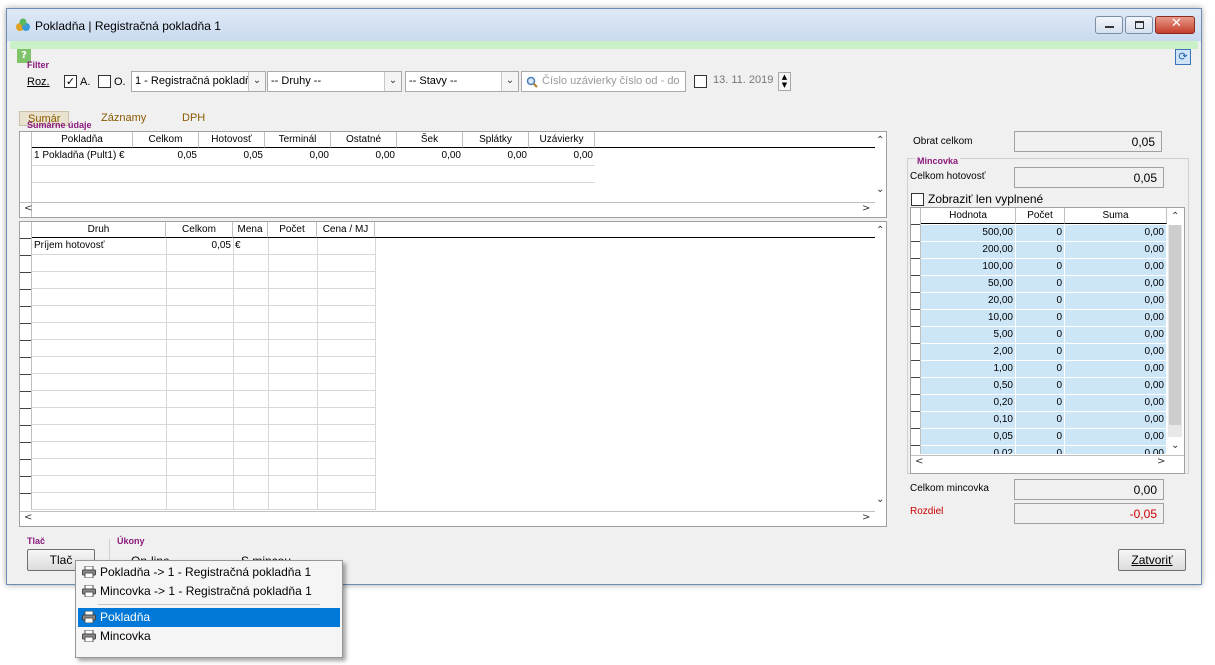 Image resolution: width=1215 pixels, height=665 pixels. I want to click on vertical-scrollbar, so click(1175, 331).